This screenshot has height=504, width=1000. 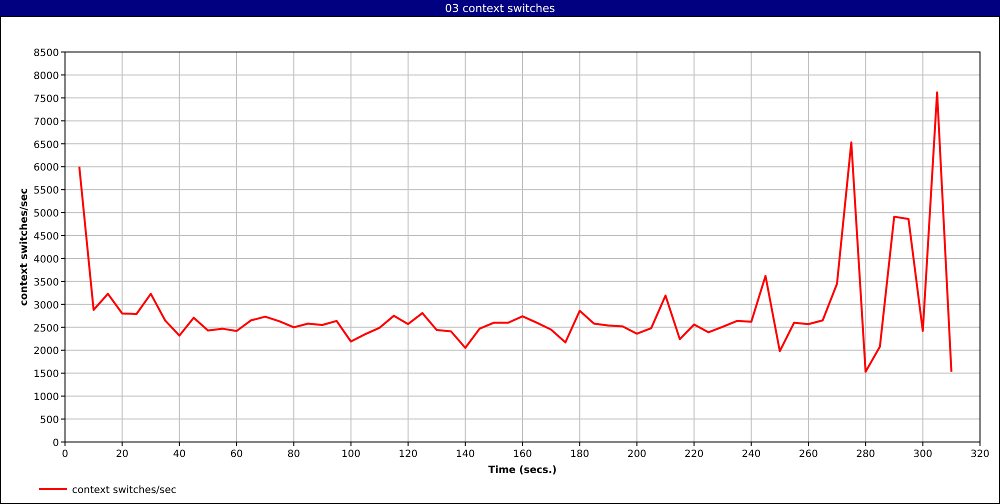 What do you see at coordinates (980, 454) in the screenshot?
I see `tick-label: 320` at bounding box center [980, 454].